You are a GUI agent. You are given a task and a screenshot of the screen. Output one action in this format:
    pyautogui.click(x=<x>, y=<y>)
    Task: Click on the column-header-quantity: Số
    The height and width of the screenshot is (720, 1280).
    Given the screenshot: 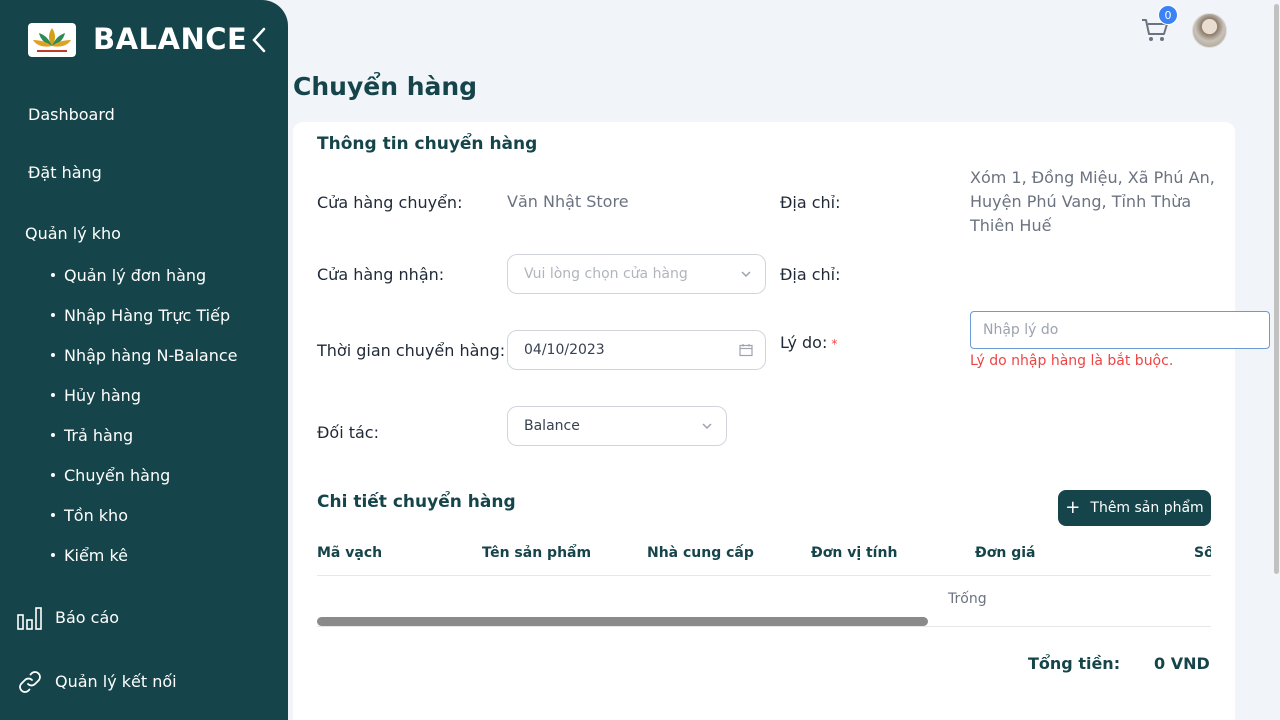 What is the action you would take?
    pyautogui.click(x=1202, y=553)
    